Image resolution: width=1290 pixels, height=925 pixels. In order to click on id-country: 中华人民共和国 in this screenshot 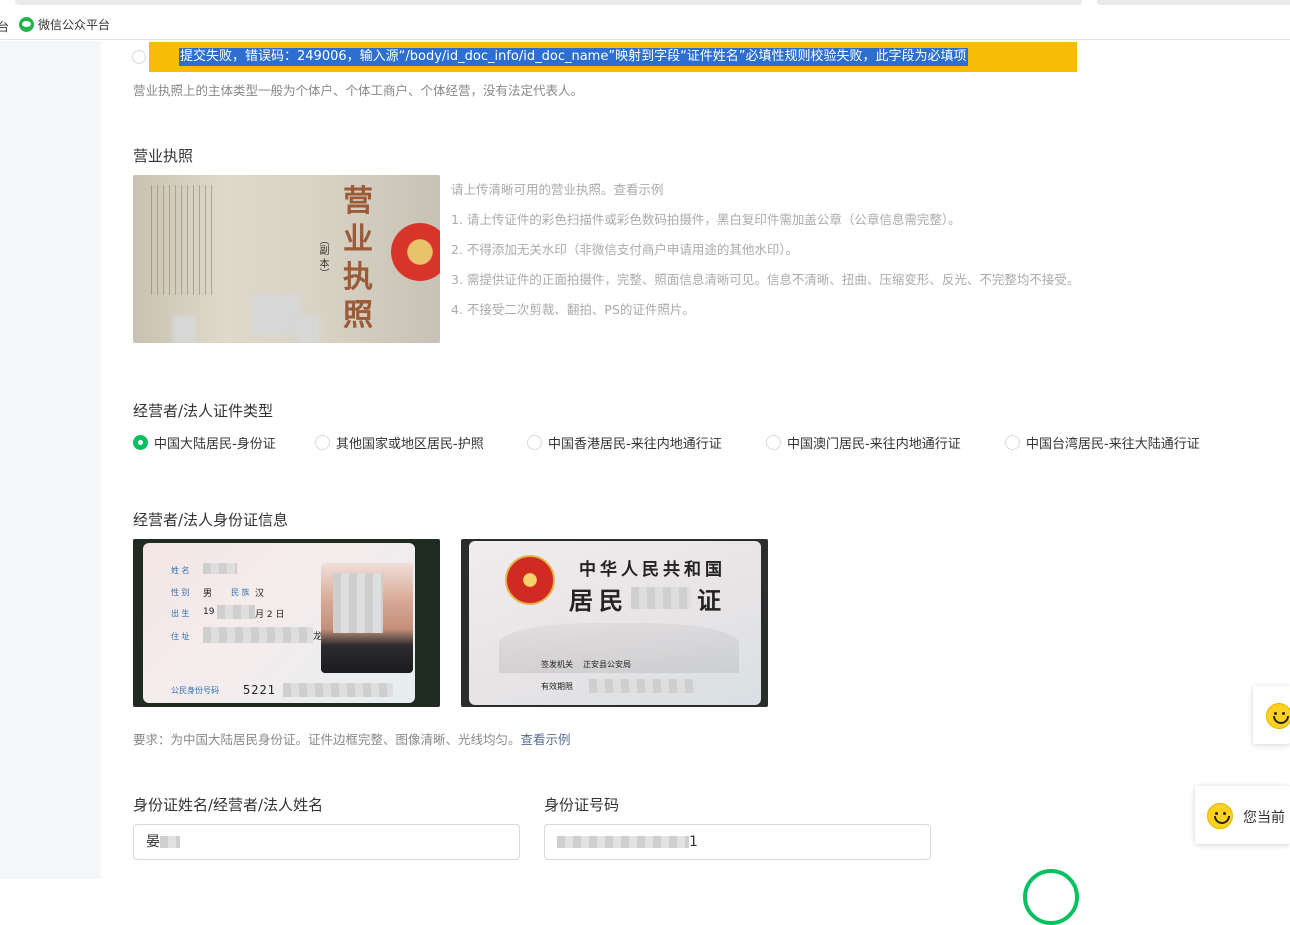, I will do `click(652, 570)`.